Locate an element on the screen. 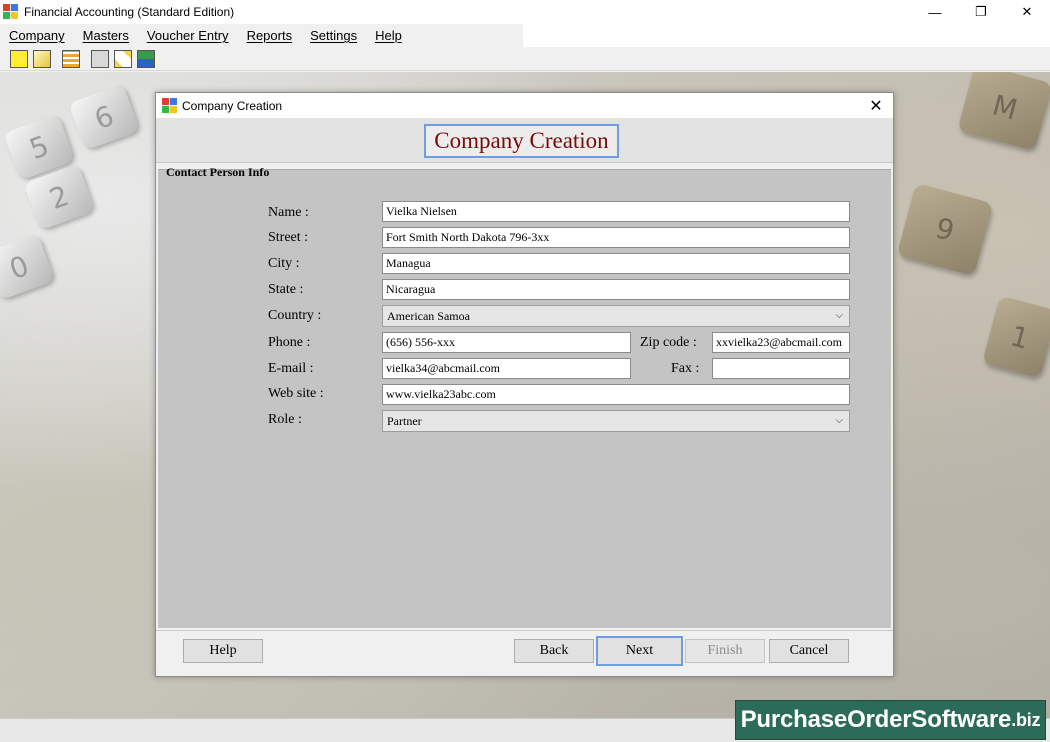  window-controls: — ❐ ✕ is located at coordinates (981, 12).